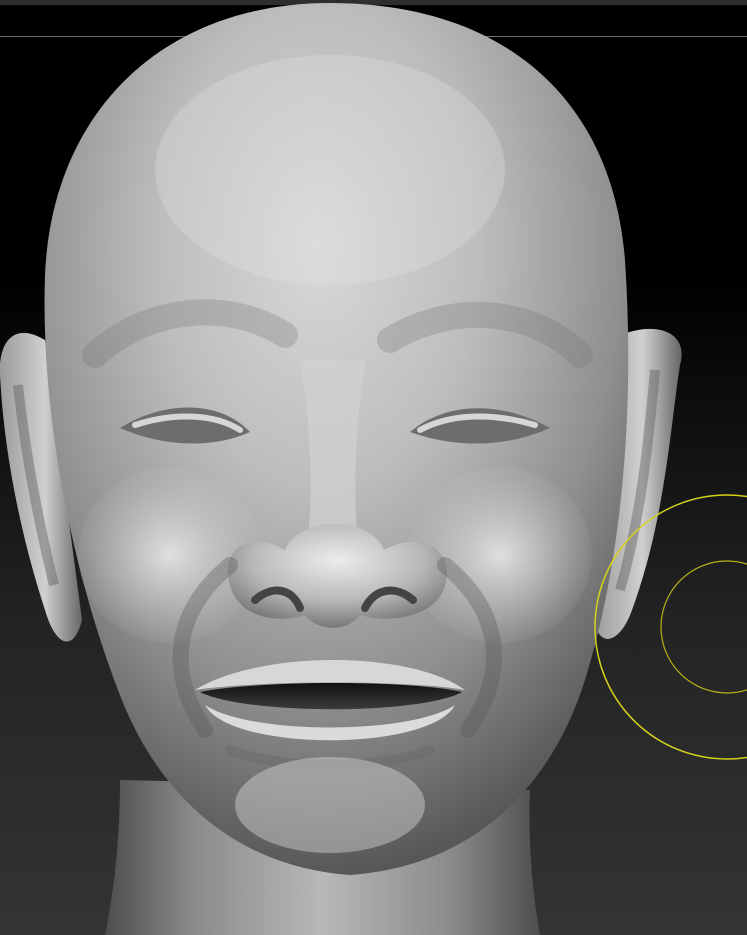 This screenshot has width=747, height=935. Describe the element at coordinates (330, 805) in the screenshot. I see `chin-highlight` at that location.